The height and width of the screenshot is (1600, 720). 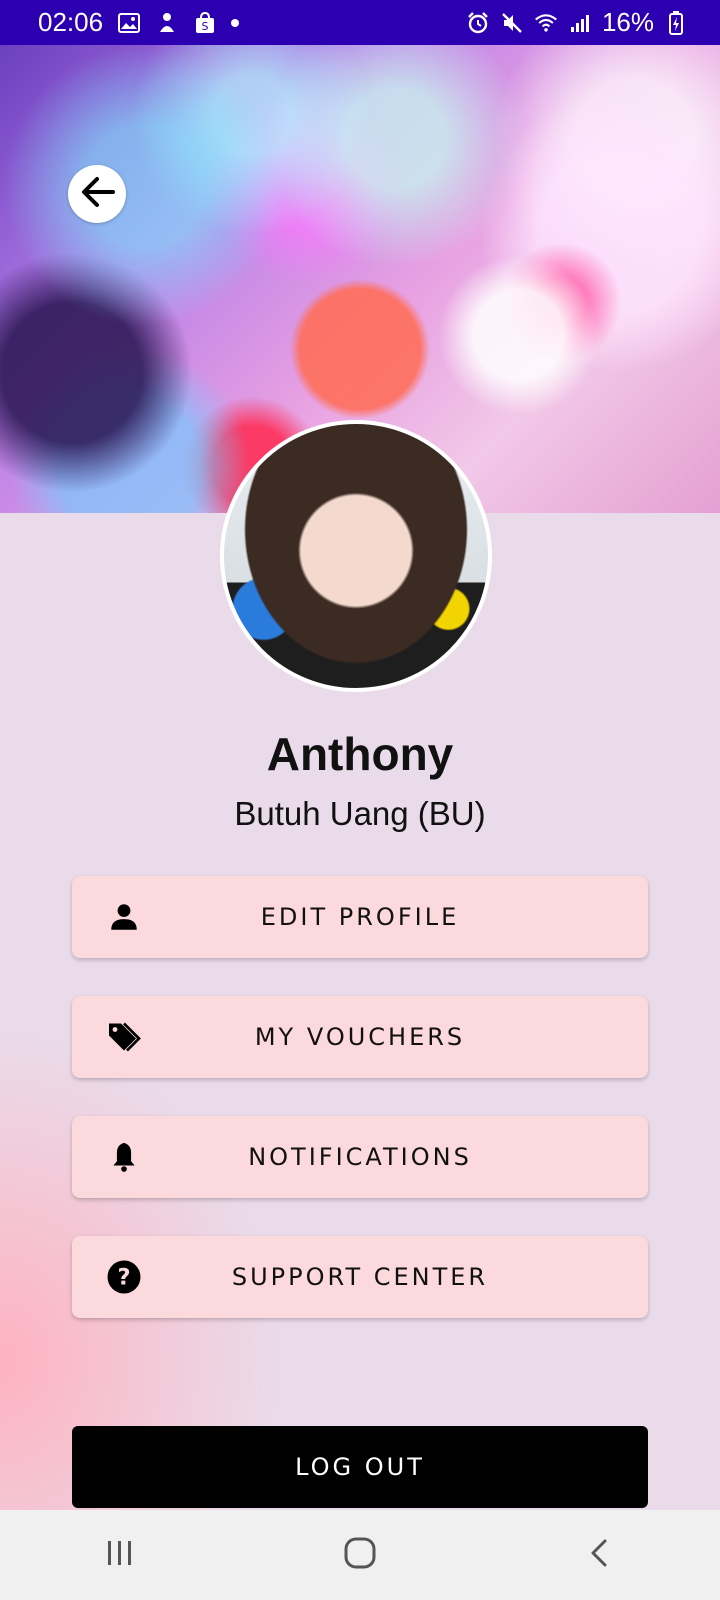 What do you see at coordinates (360, 813) in the screenshot?
I see `profile-subtitle: Butuh Uang (BU)` at bounding box center [360, 813].